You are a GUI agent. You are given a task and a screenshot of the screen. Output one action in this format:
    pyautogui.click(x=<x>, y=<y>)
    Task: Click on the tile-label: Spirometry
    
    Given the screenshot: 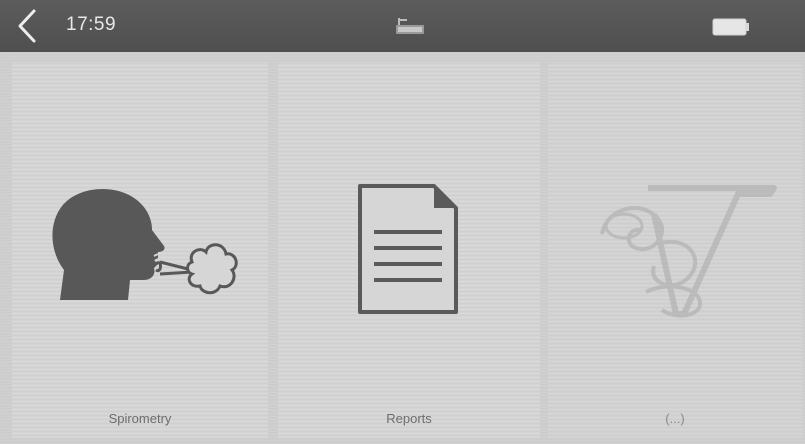 What is the action you would take?
    pyautogui.click(x=140, y=418)
    